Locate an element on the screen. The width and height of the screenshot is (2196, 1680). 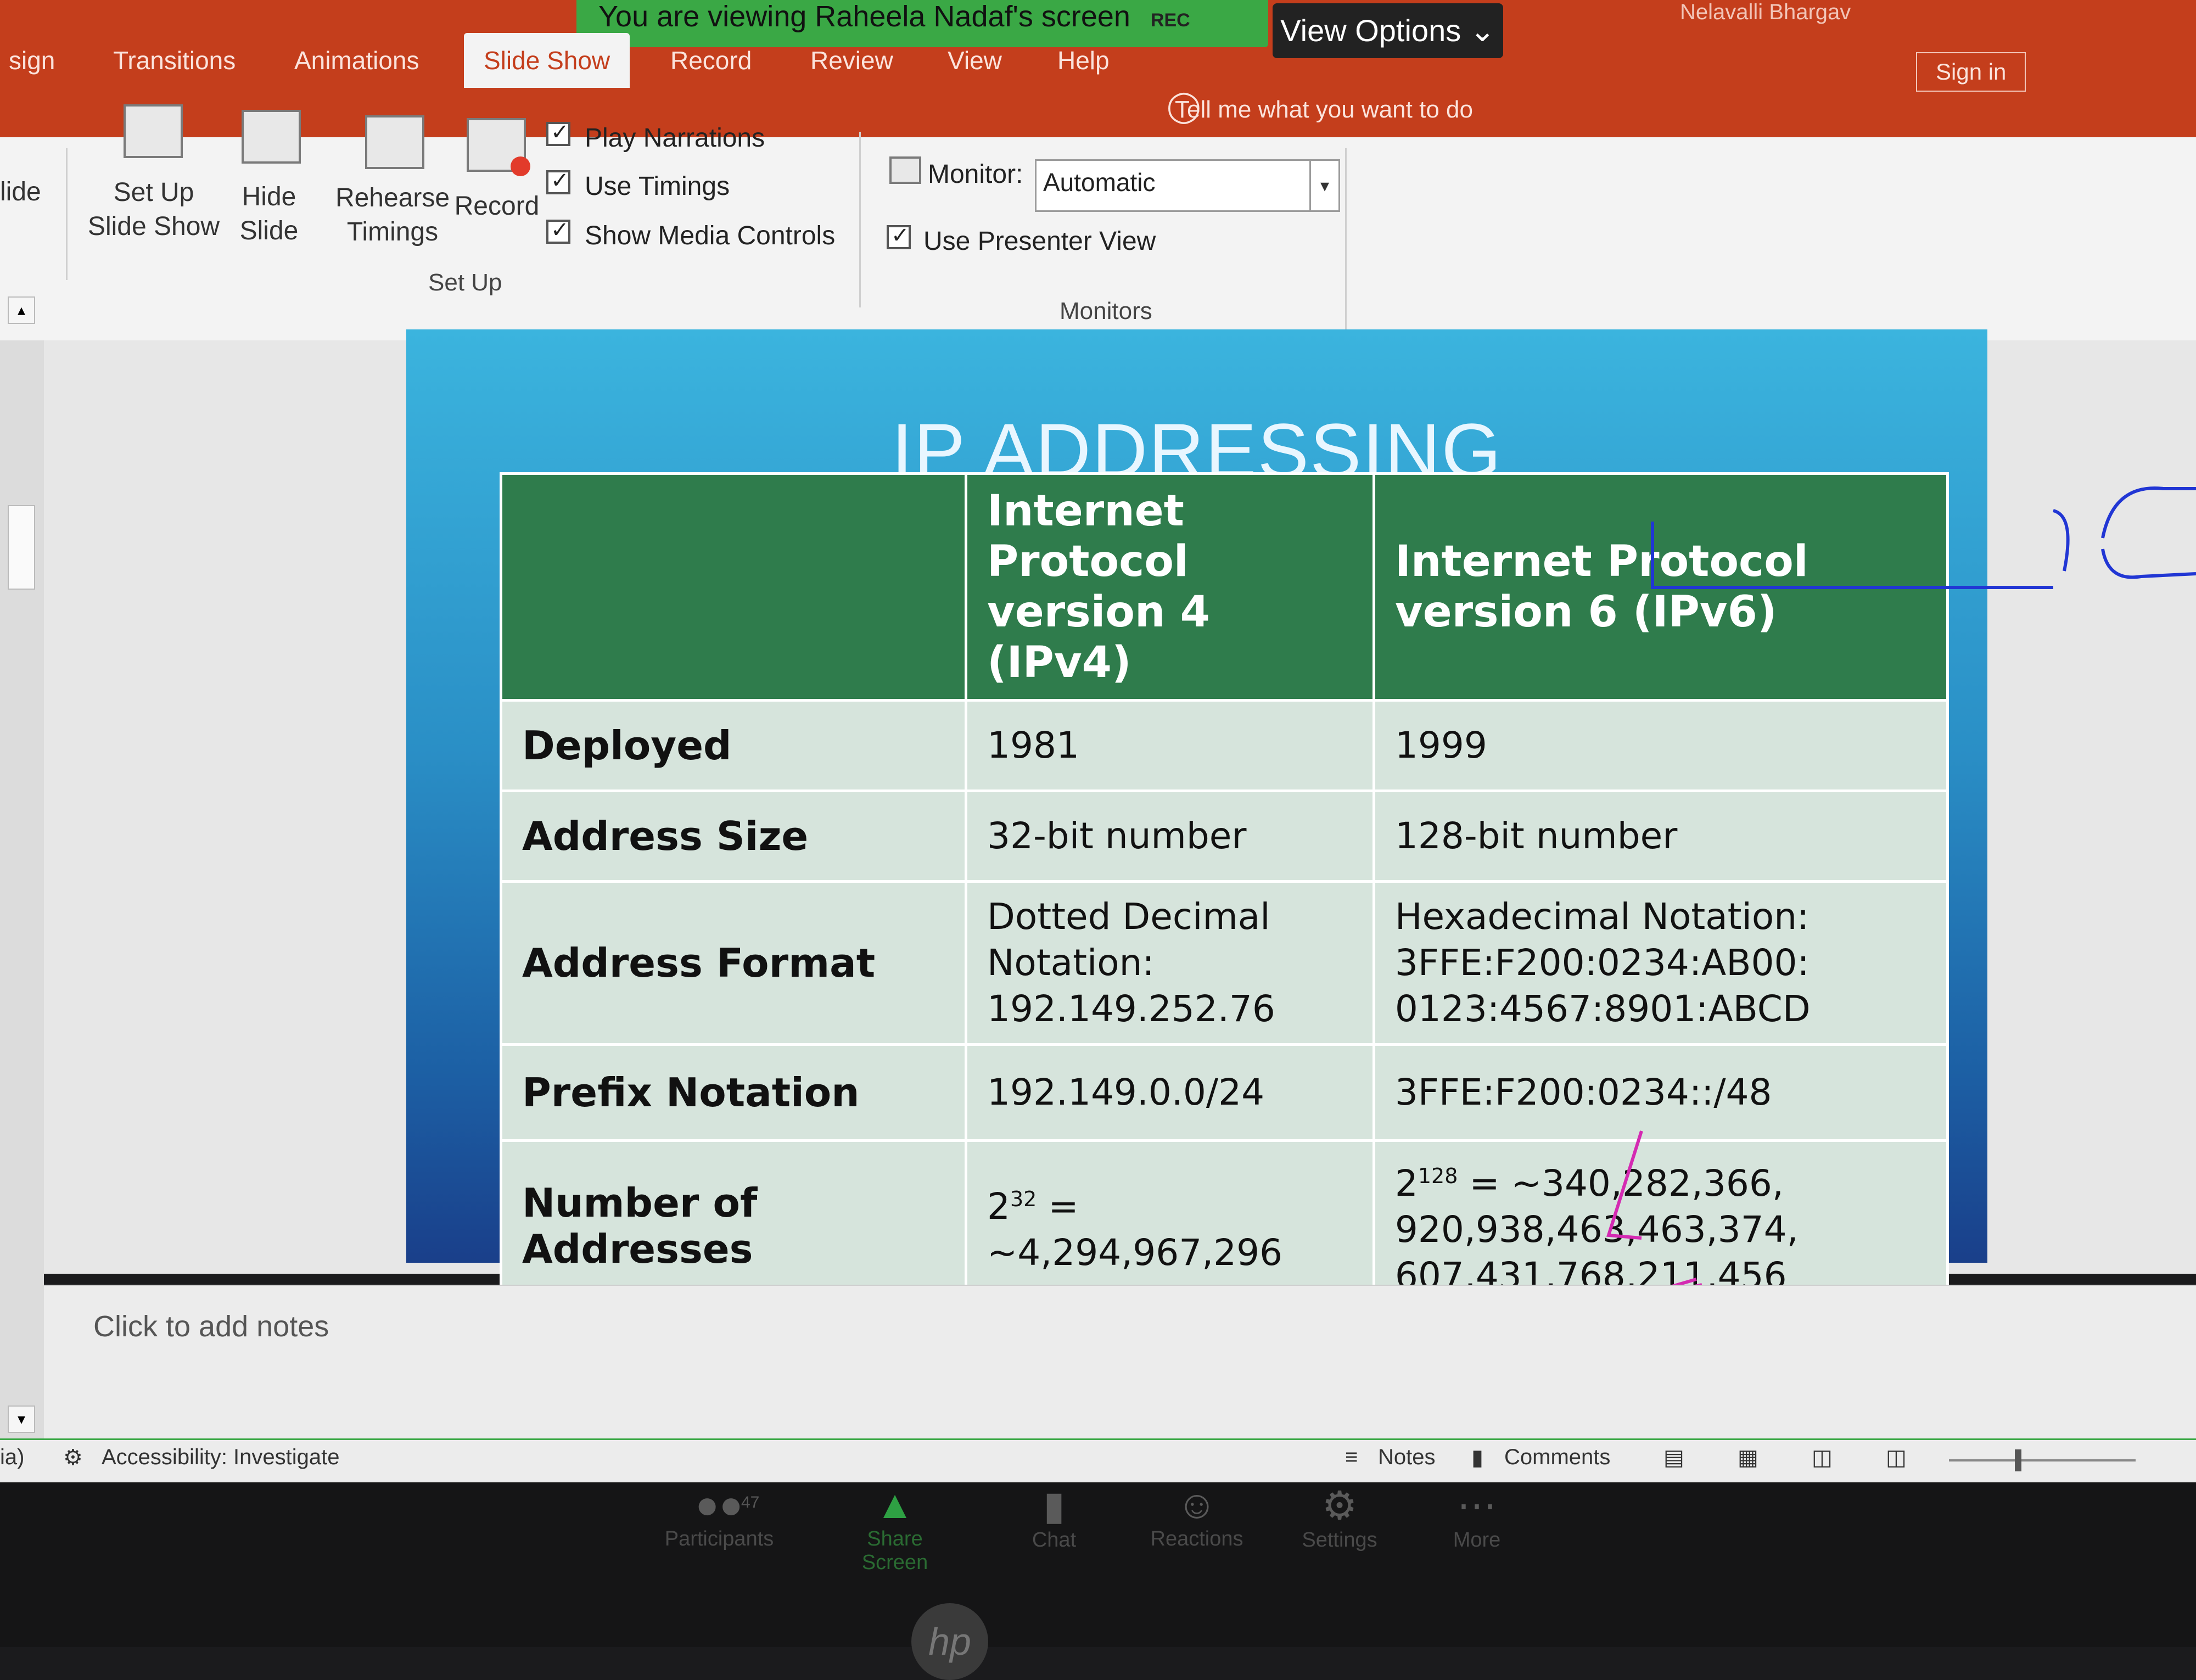
participants-icon: ●● is located at coordinates (719, 1505).